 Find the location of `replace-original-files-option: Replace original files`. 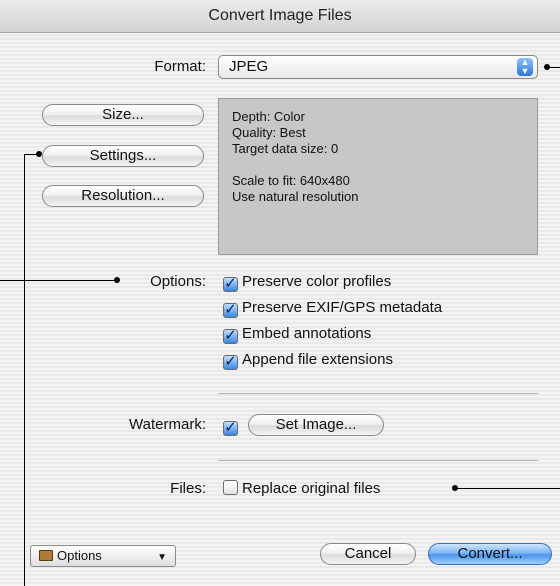

replace-original-files-option: Replace original files is located at coordinates (301, 489).